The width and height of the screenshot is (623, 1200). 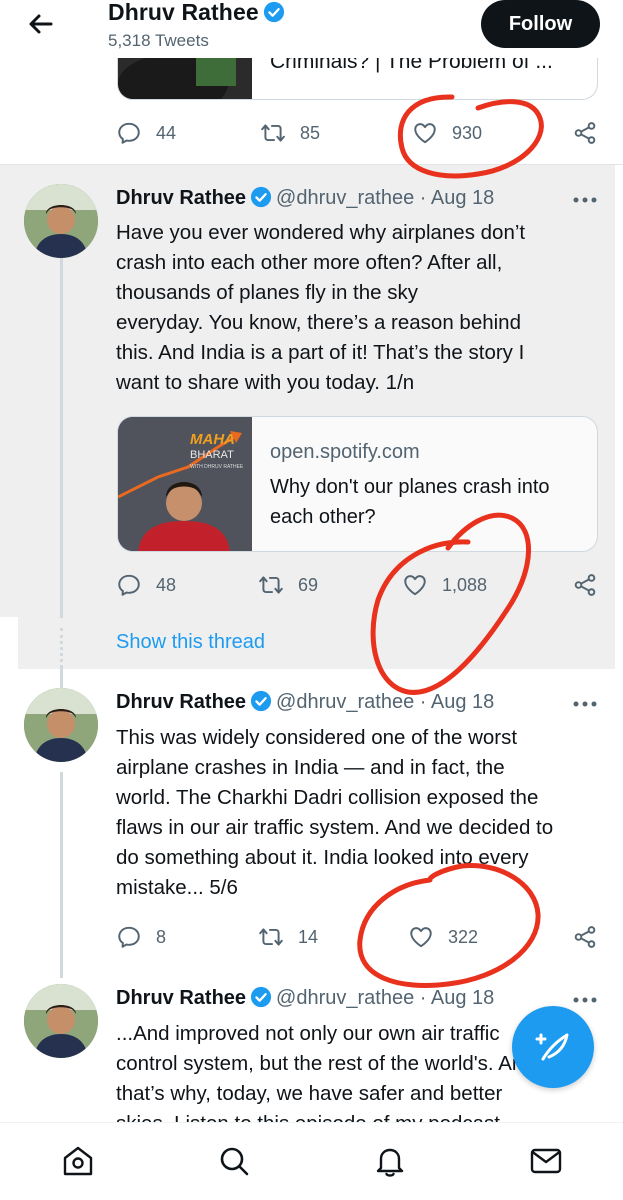 I want to click on reply-button: 48, so click(x=146, y=585).